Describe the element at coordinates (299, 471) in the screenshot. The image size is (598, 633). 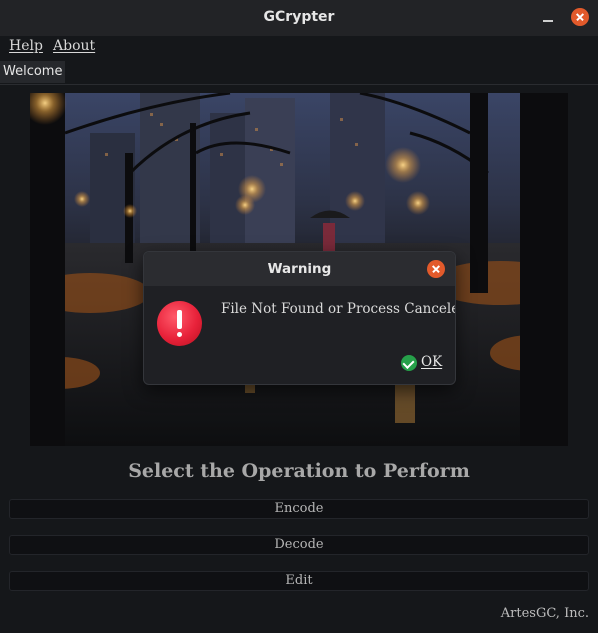
I see `page-heading: Select the Operation to Perform` at that location.